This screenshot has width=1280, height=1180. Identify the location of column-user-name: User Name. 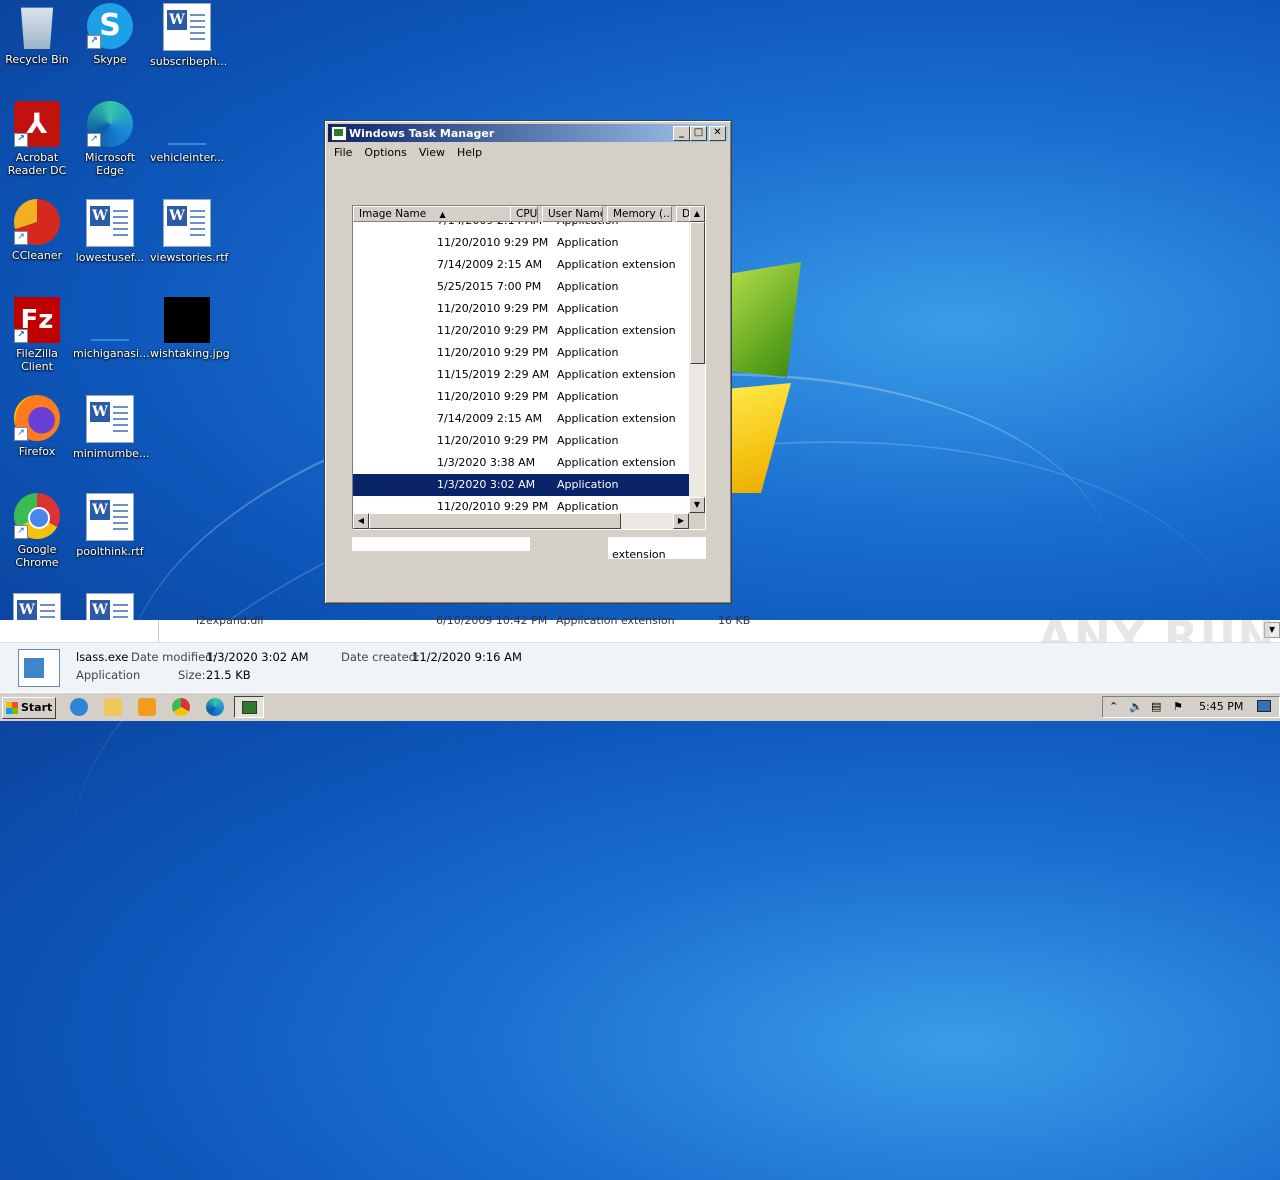
(572, 214).